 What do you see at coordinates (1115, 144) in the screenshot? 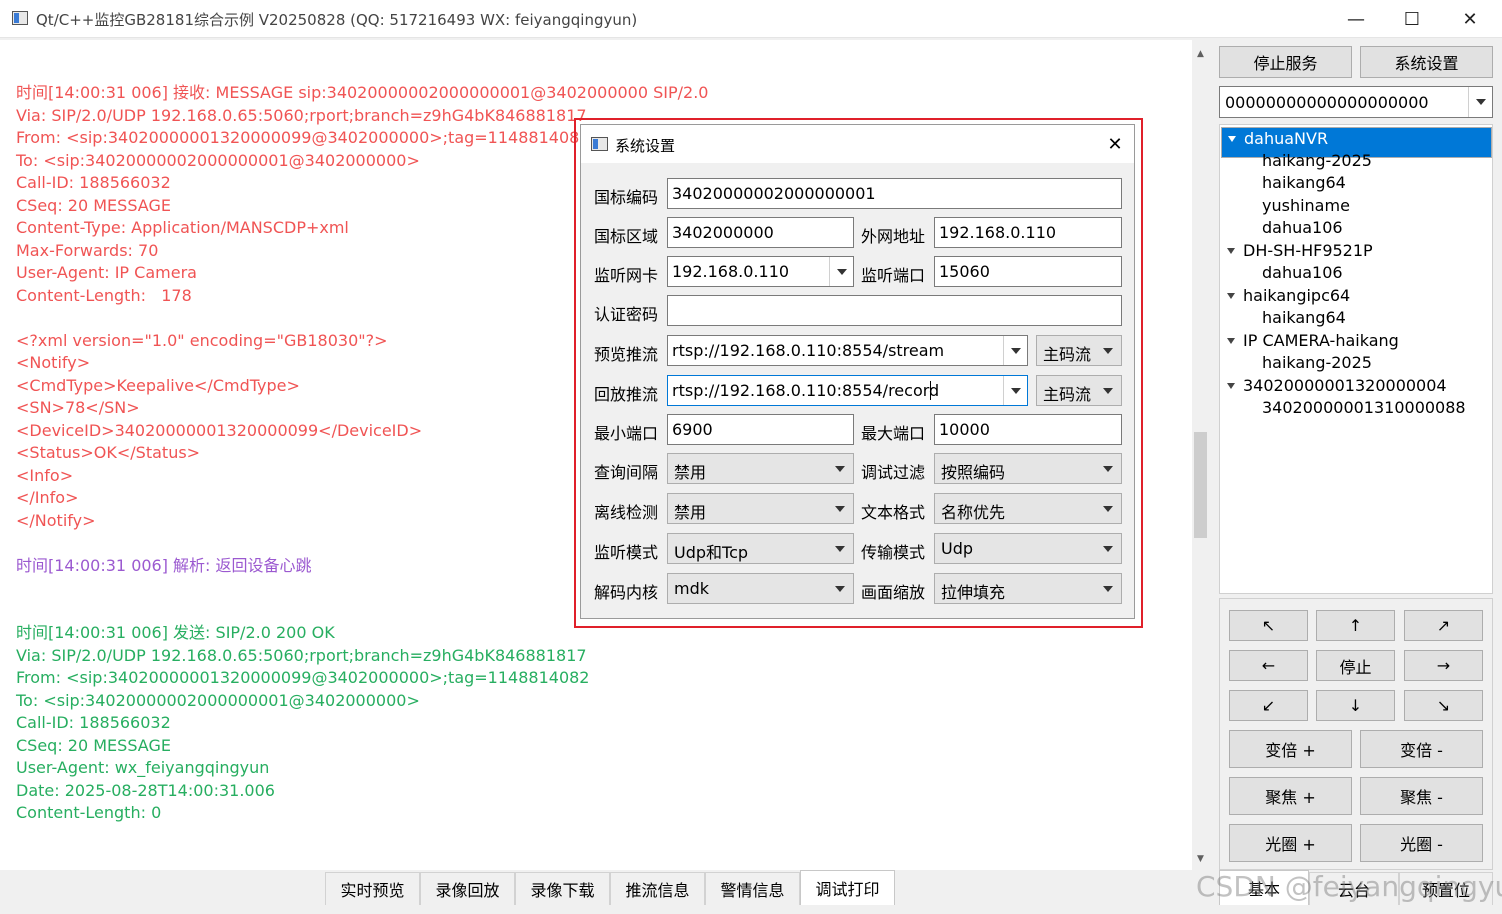
I see `dialog-close-icon: ✕` at bounding box center [1115, 144].